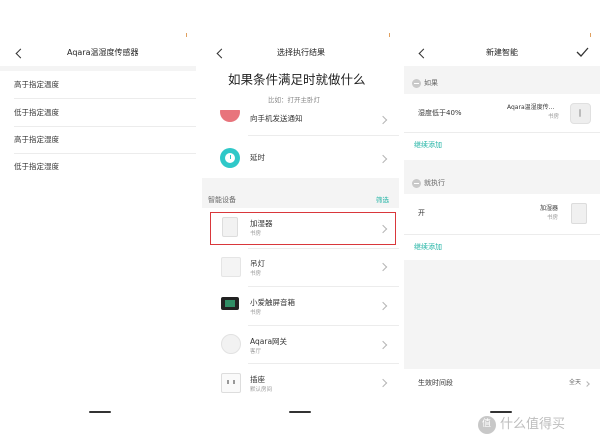 Image resolution: width=600 pixels, height=444 pixels. I want to click on device-name: Aqara网关, so click(269, 341).